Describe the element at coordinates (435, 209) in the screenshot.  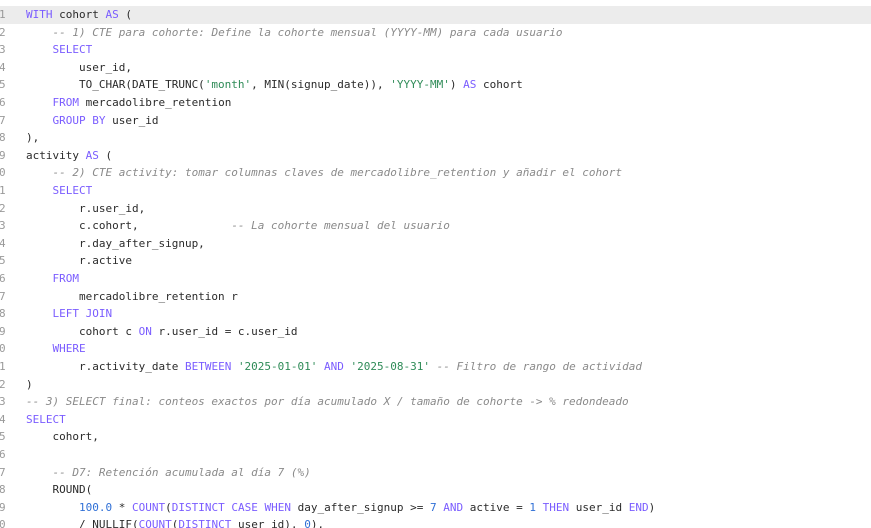
I see `code-line: 2 r.user_id,` at that location.